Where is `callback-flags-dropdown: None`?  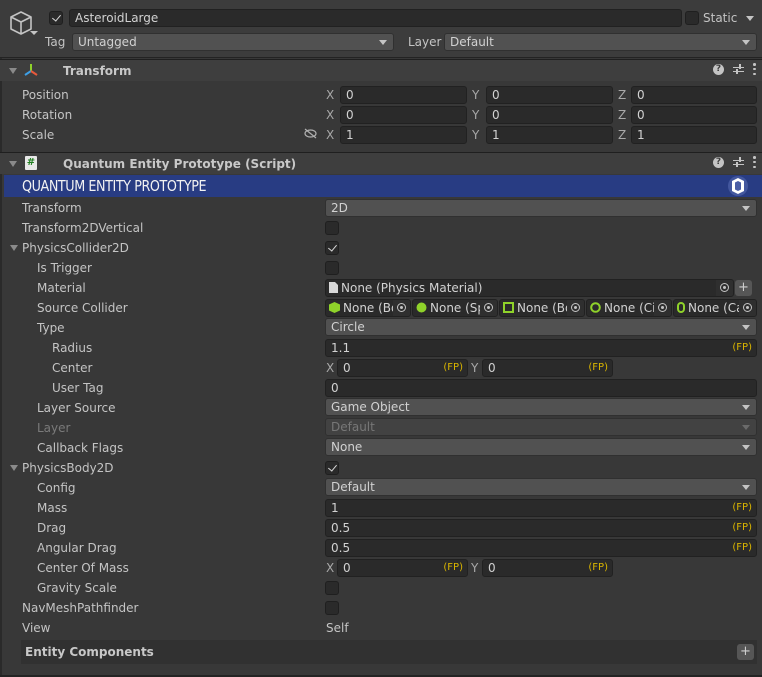
callback-flags-dropdown: None is located at coordinates (541, 447).